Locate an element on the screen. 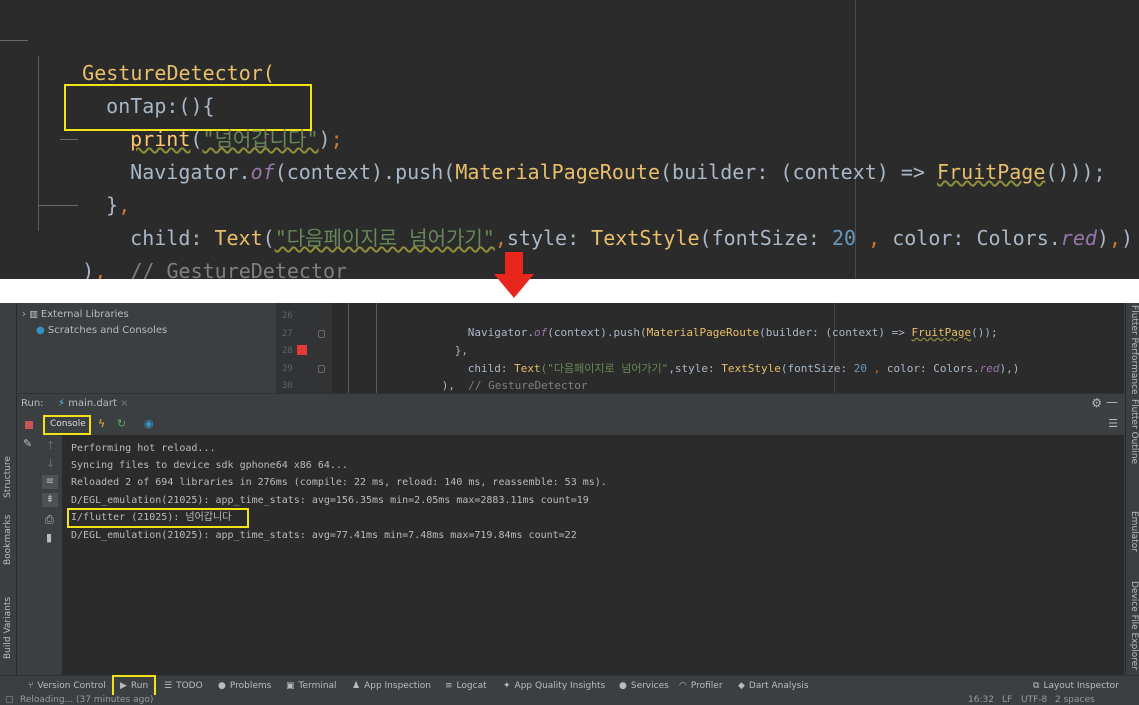 This screenshot has width=1139, height=705. tab-services: ● Services is located at coordinates (644, 686).